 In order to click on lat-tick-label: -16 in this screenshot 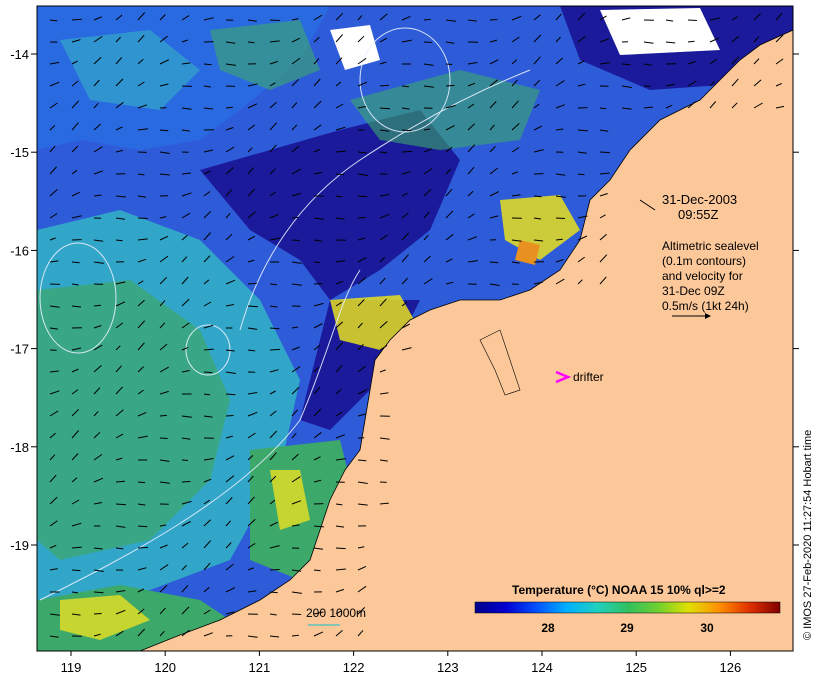, I will do `click(19, 250)`.